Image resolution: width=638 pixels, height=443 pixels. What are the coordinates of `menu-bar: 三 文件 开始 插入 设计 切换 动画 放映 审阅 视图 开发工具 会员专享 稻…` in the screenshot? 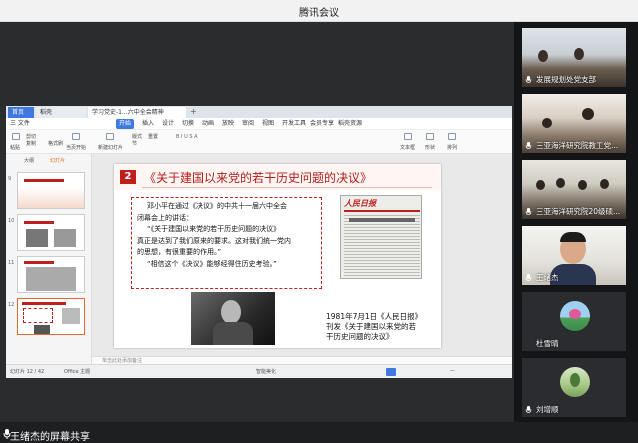 It's located at (259, 124).